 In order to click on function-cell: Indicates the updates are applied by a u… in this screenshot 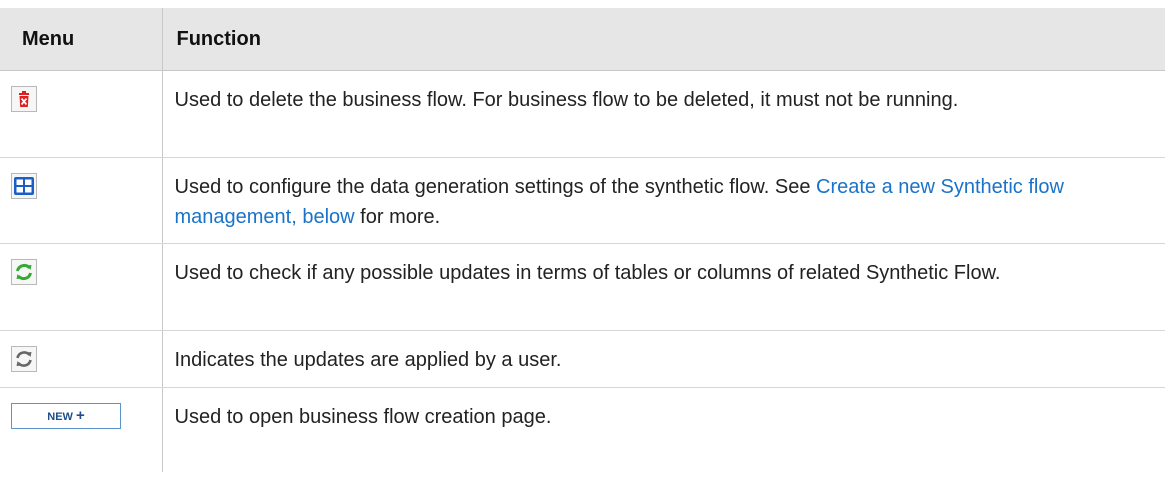, I will do `click(663, 359)`.